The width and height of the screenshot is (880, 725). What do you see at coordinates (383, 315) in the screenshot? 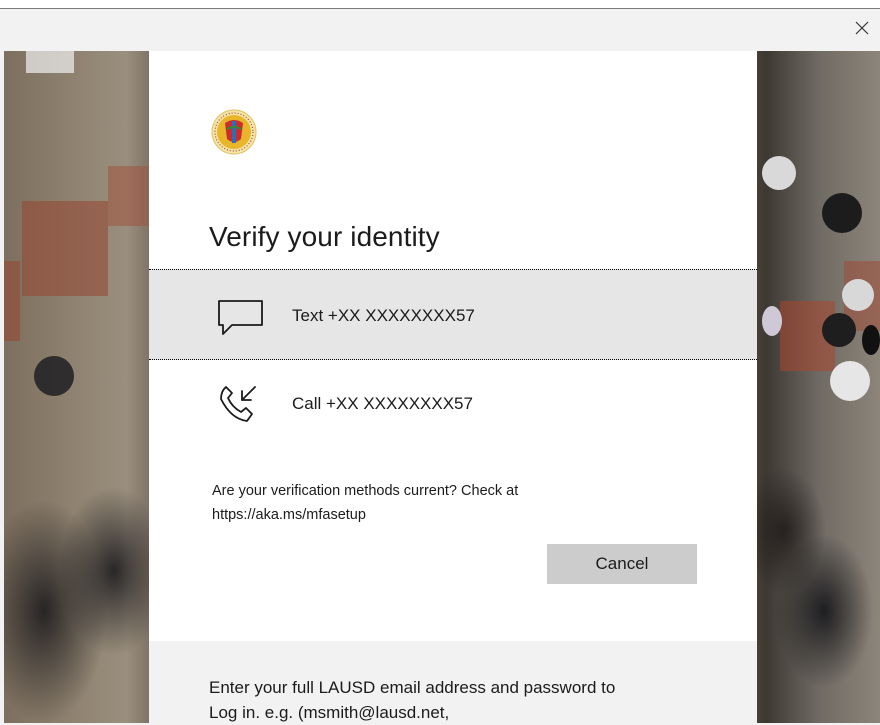
I see `verify-option-text-label: Text +XX XXXXXXXX57` at bounding box center [383, 315].